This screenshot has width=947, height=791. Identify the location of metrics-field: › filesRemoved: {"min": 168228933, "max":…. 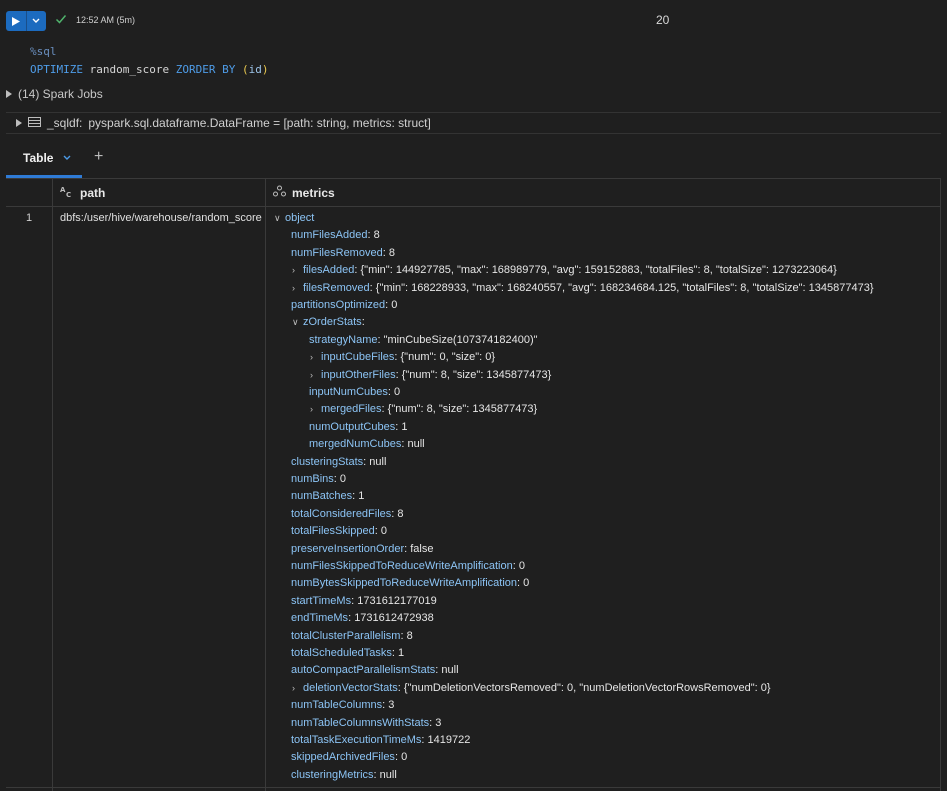
(583, 288).